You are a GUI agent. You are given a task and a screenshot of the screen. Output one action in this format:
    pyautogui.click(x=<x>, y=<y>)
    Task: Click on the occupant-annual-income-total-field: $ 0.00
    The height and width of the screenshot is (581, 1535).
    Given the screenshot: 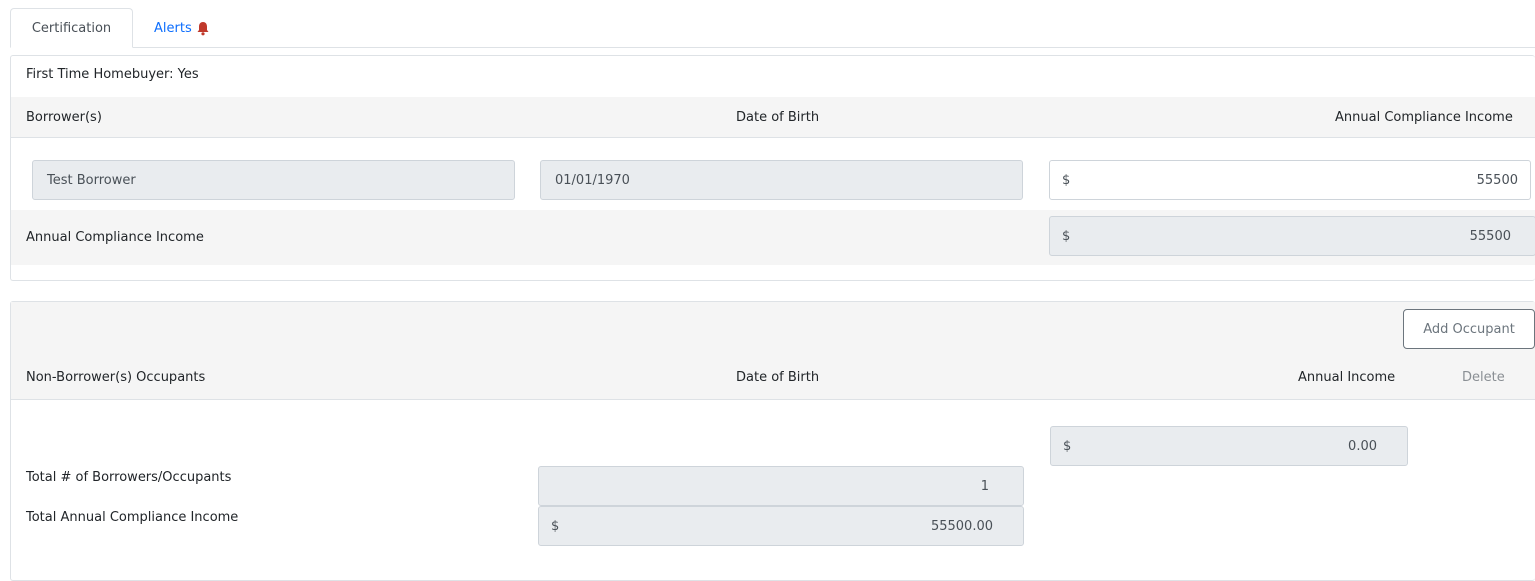 What is the action you would take?
    pyautogui.click(x=1229, y=446)
    